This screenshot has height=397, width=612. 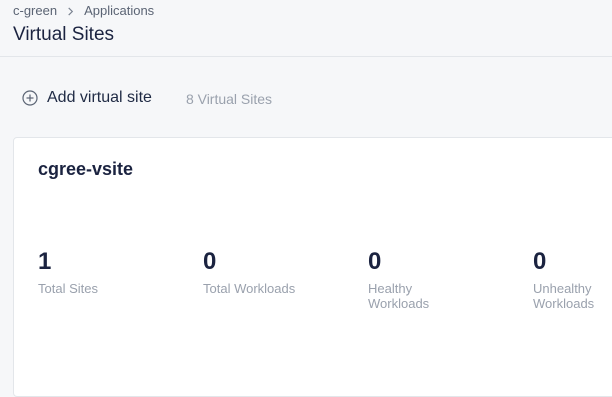 I want to click on chevron-right-icon, so click(x=71, y=11).